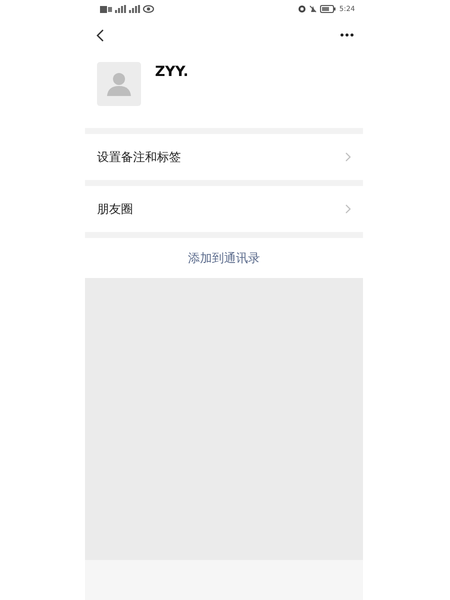 The width and height of the screenshot is (450, 600). What do you see at coordinates (106, 9) in the screenshot?
I see `sim-icon` at bounding box center [106, 9].